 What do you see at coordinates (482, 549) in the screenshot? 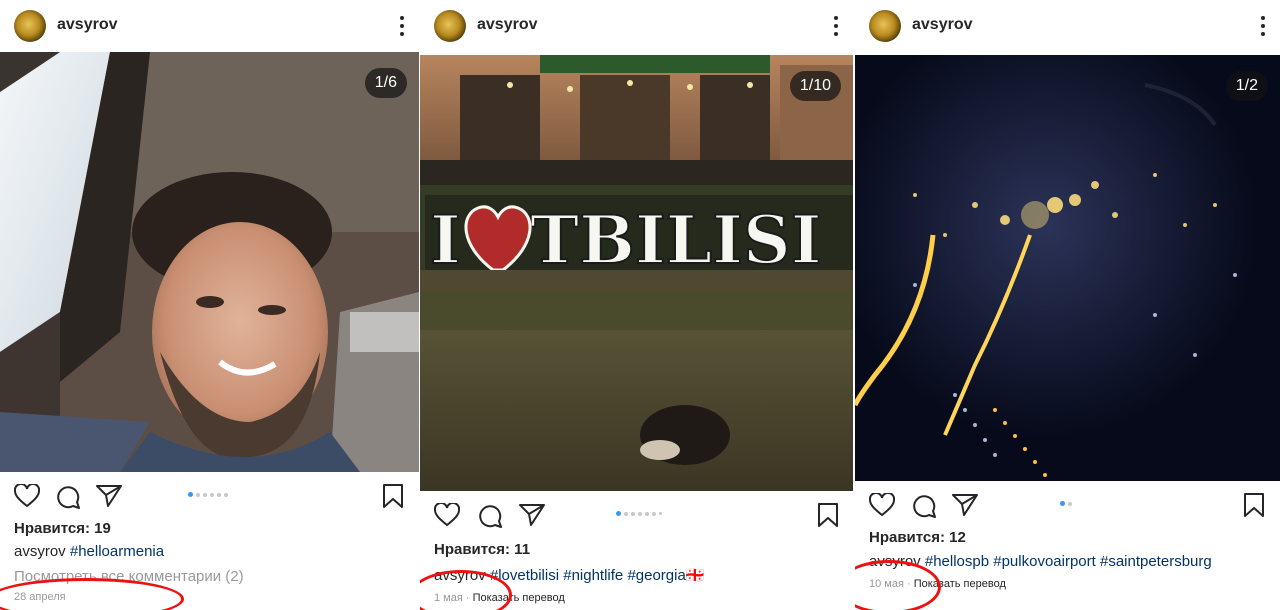
I see `likes-count: Нравится: 11` at bounding box center [482, 549].